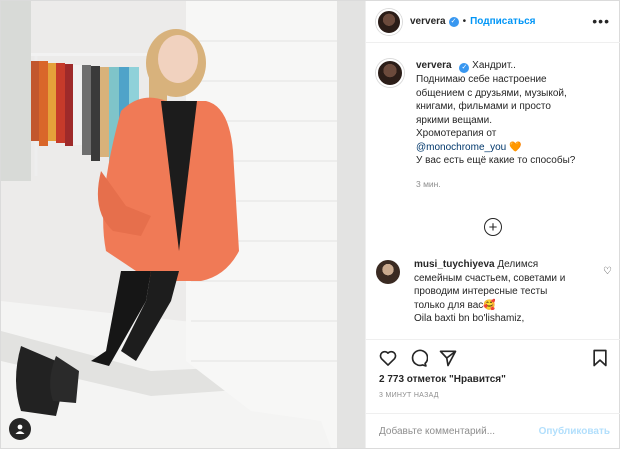  Describe the element at coordinates (418, 358) in the screenshot. I see `comment-bubble-icon` at that location.